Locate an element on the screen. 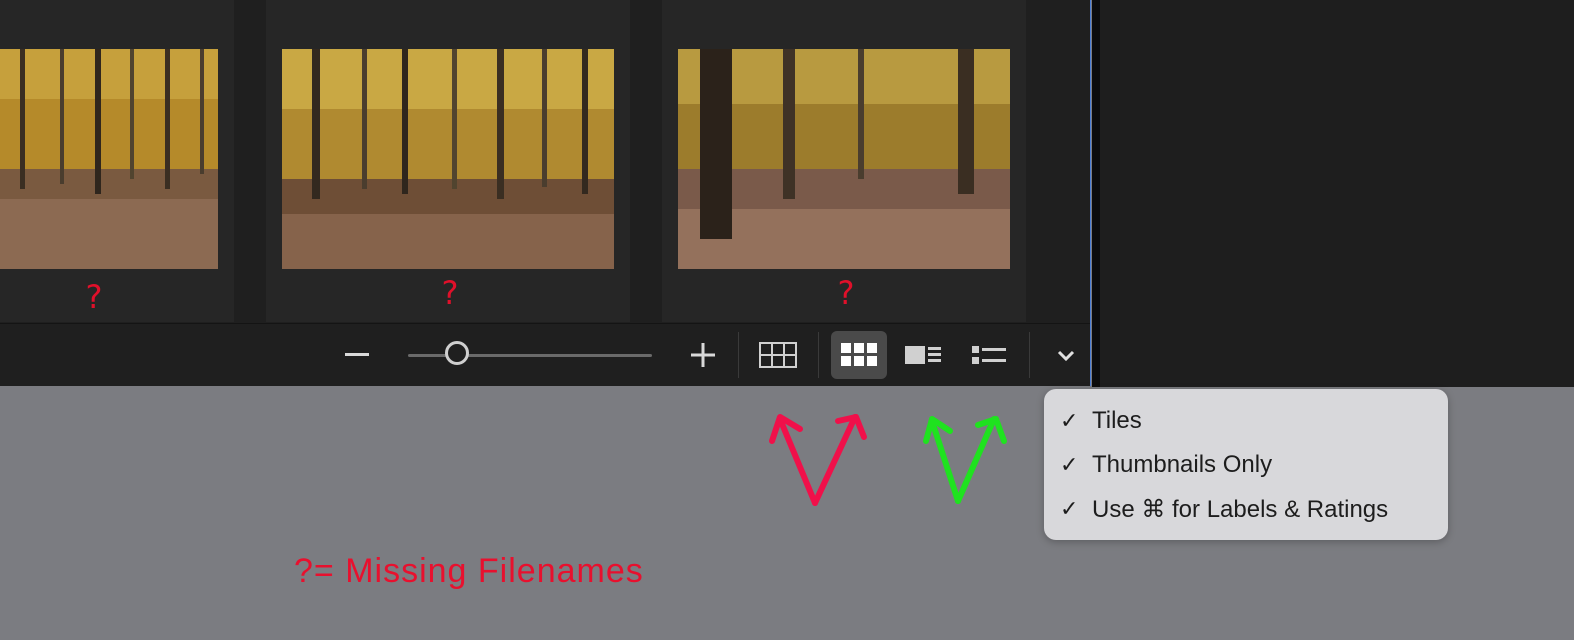 This screenshot has height=640, width=1574. menu-item-thumbnails-only: ✓ Thumbnails Only is located at coordinates (1166, 465).